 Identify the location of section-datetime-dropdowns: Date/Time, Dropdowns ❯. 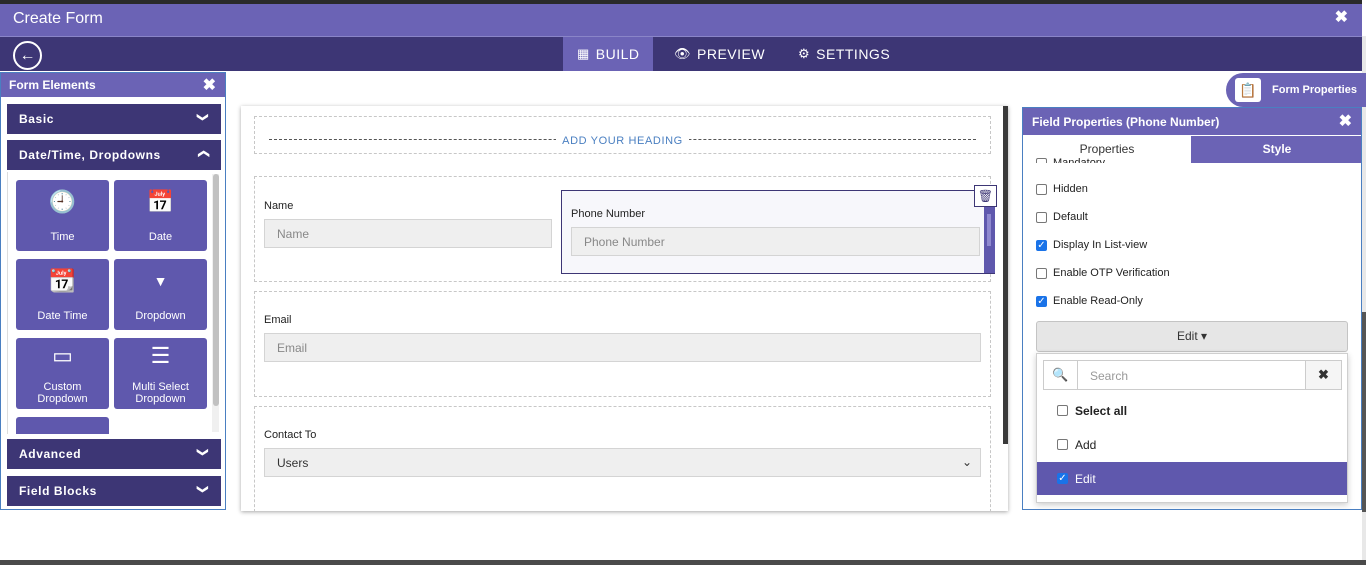
(114, 155).